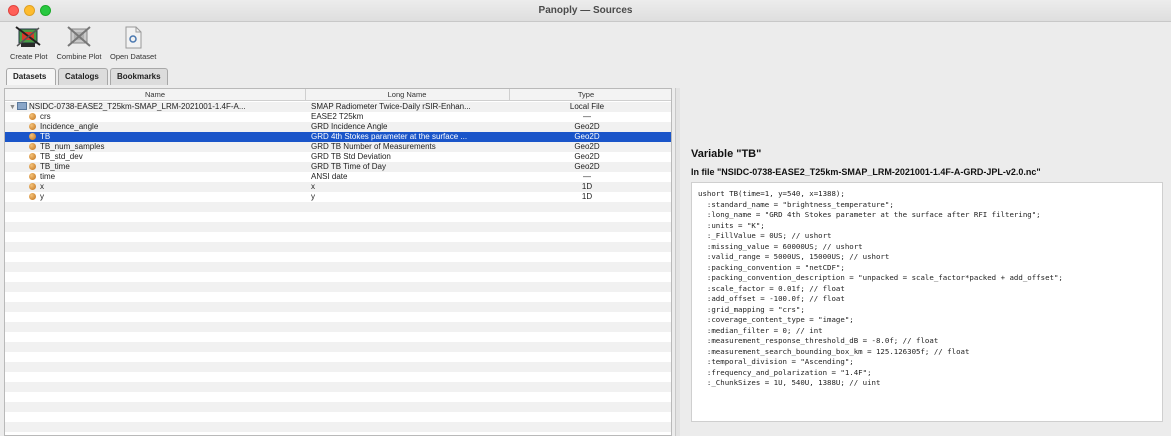 This screenshot has width=1171, height=436. I want to click on window-title: Panoply — Sources, so click(585, 10).